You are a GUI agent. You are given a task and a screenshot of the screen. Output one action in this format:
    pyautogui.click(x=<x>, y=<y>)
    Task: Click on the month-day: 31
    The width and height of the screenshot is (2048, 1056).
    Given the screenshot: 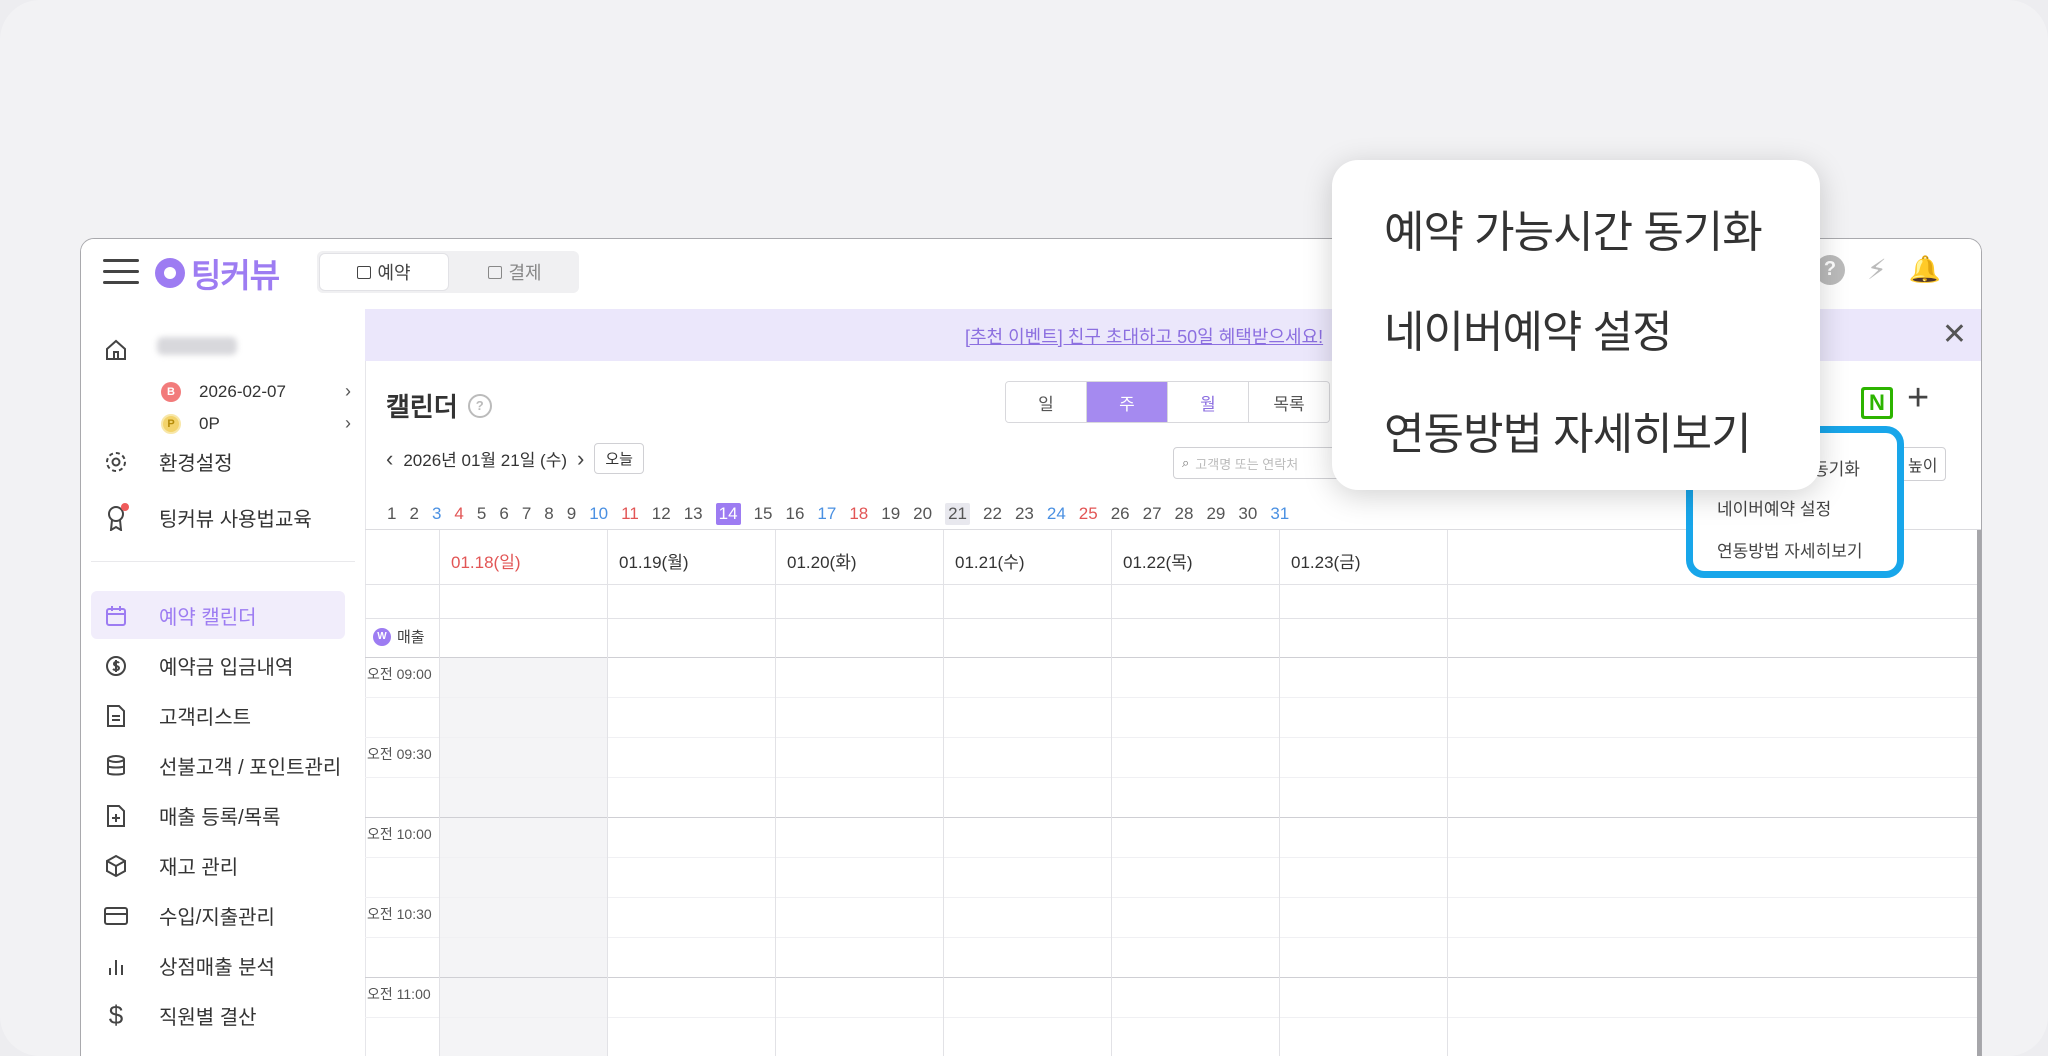 What is the action you would take?
    pyautogui.click(x=1279, y=514)
    